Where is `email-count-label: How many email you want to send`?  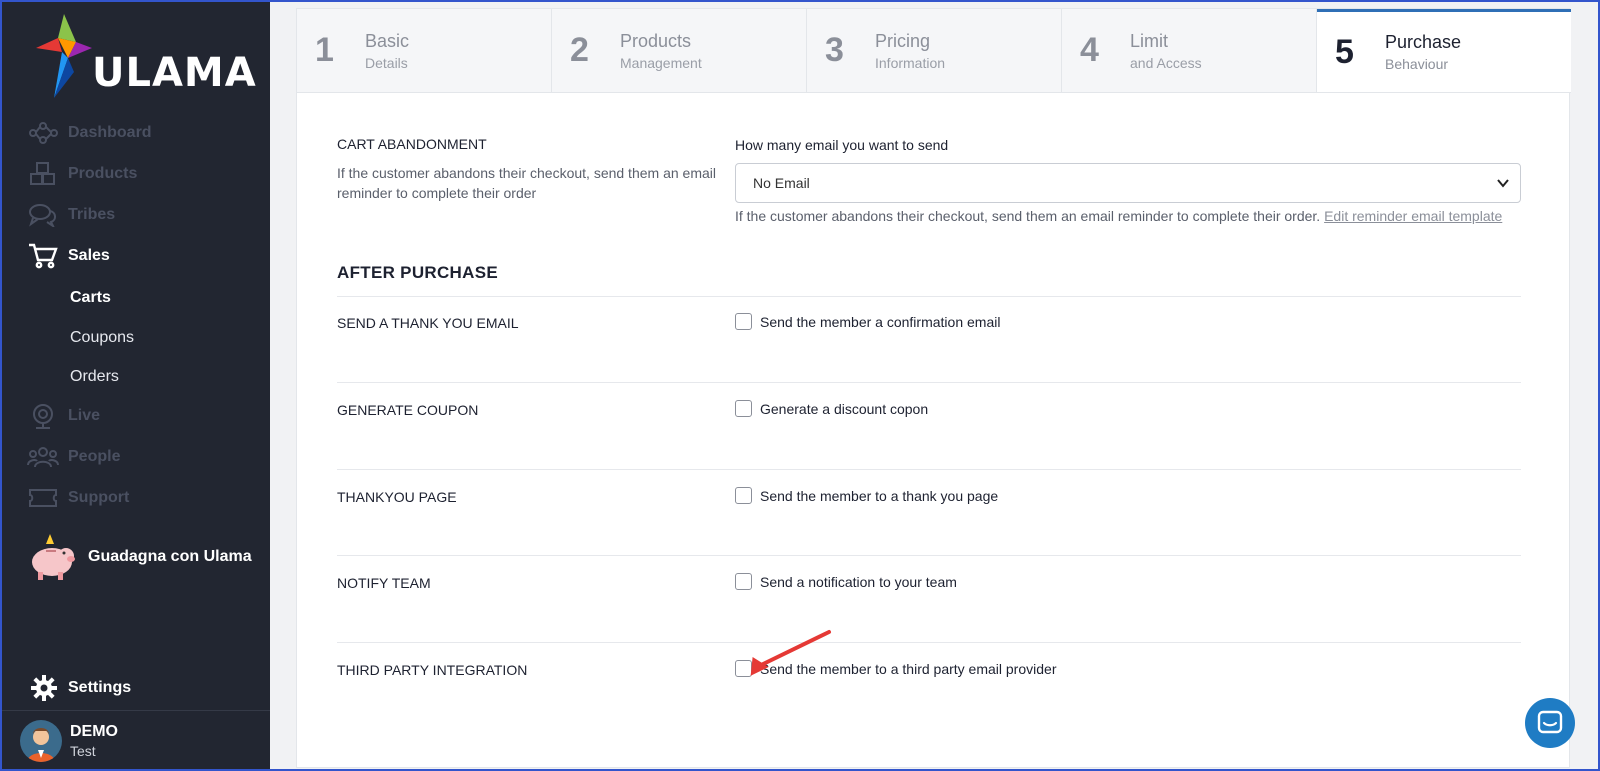
email-count-label: How many email you want to send is located at coordinates (842, 145).